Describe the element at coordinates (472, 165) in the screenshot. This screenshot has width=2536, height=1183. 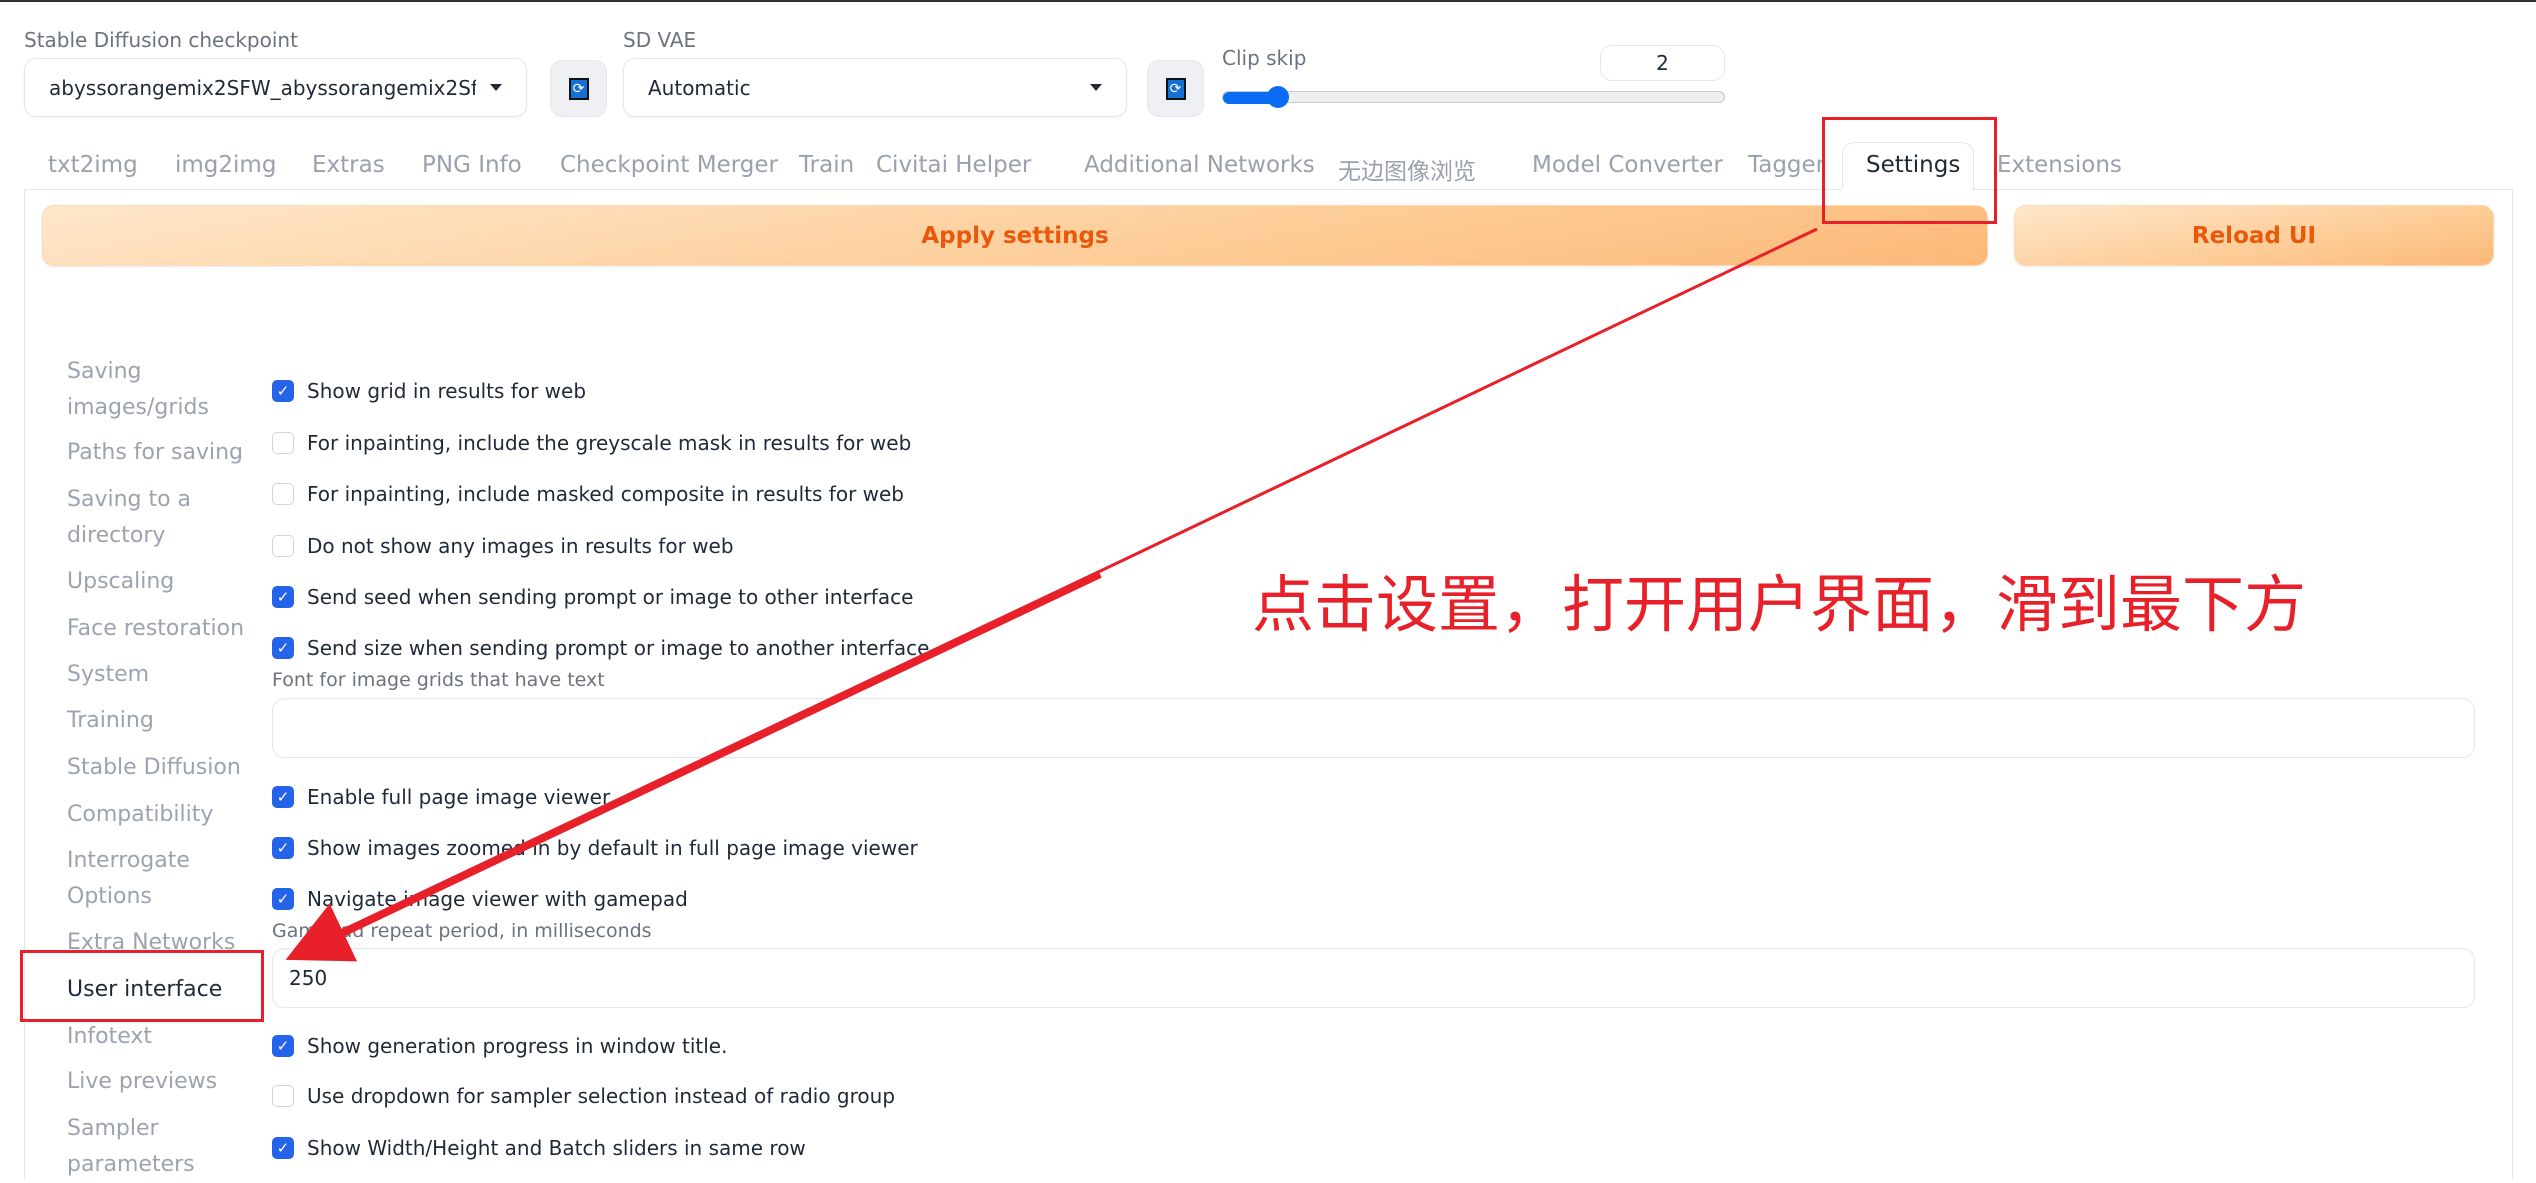
I see `tab-png-info: PNG Info` at that location.